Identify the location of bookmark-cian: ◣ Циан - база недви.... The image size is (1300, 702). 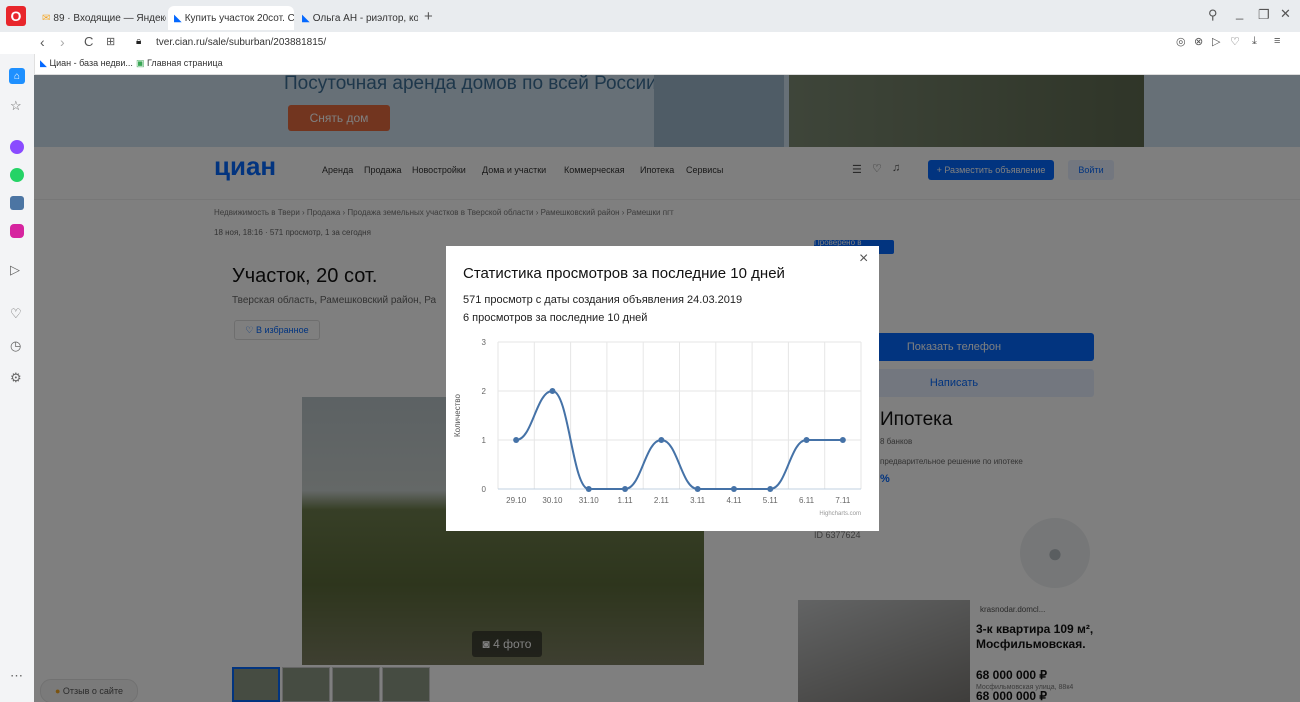
(86, 63).